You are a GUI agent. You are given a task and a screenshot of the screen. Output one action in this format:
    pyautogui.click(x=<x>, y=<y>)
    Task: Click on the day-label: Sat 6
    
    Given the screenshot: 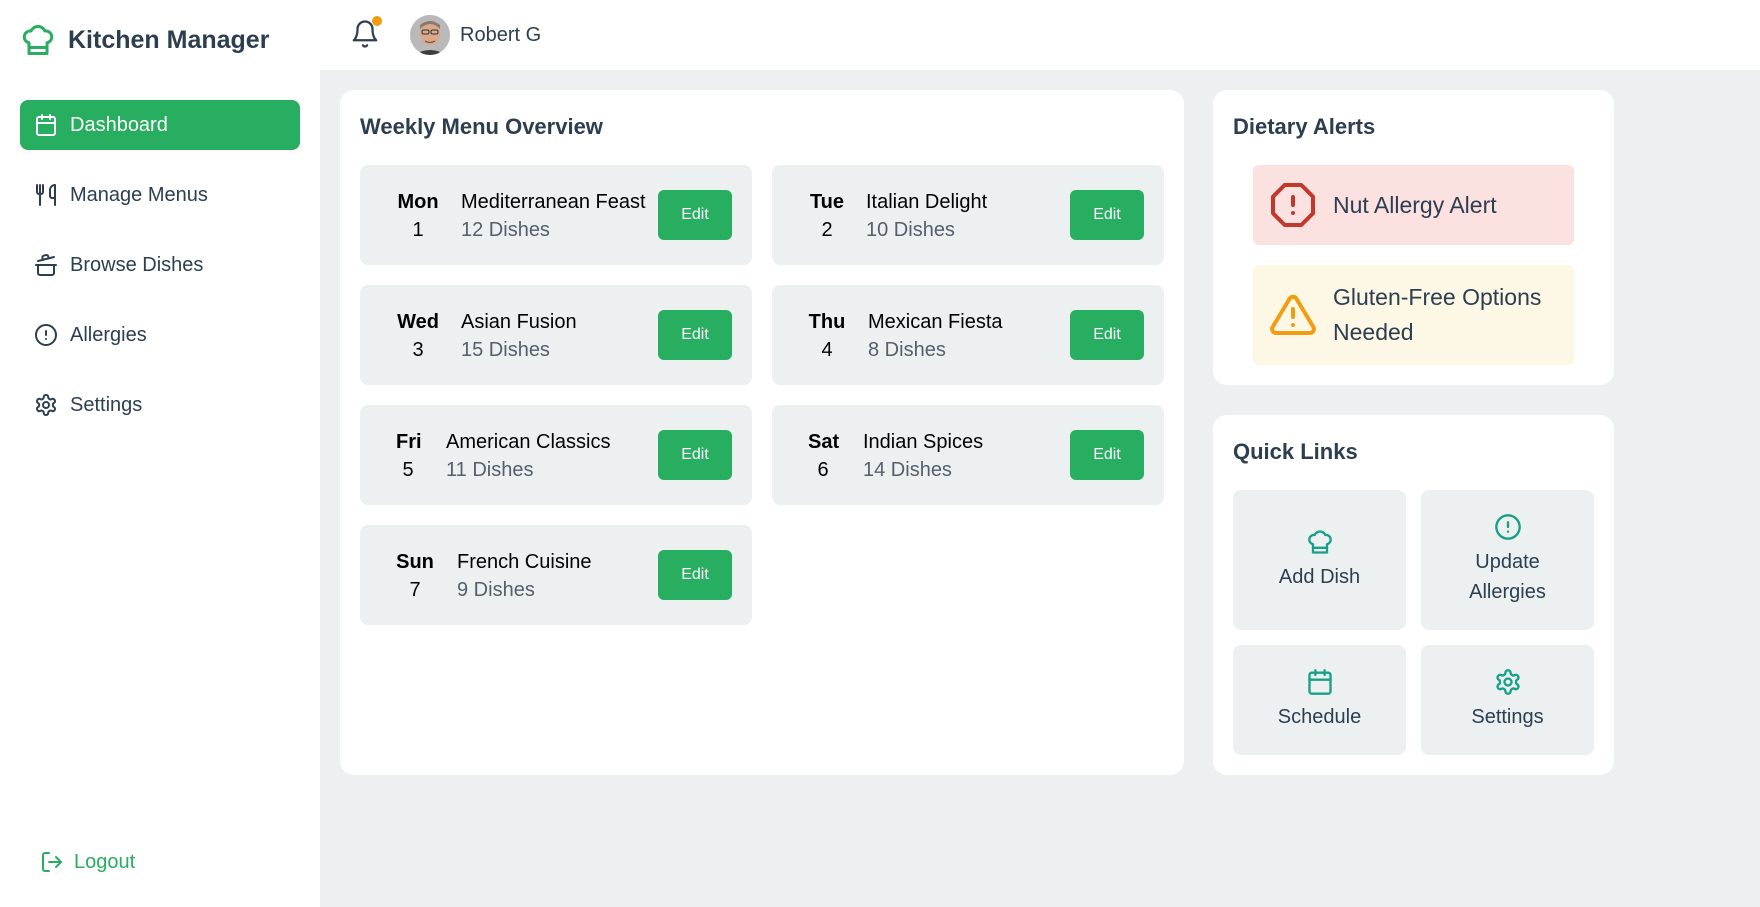 What is the action you would take?
    pyautogui.click(x=824, y=457)
    